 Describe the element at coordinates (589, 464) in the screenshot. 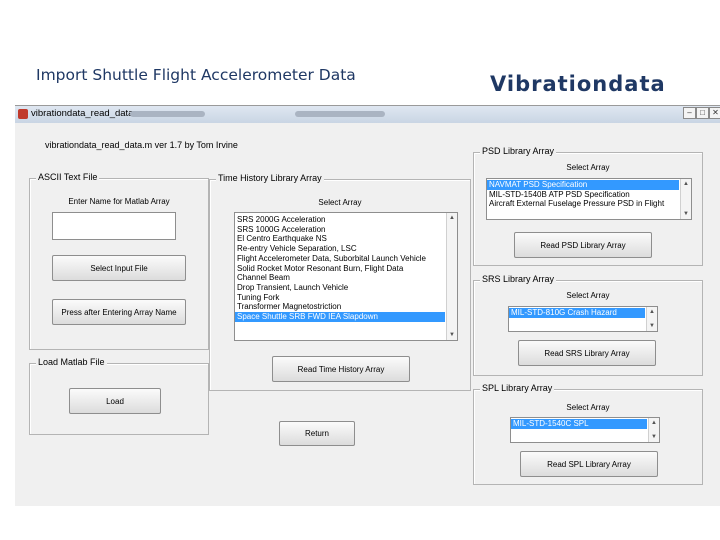

I see `read-spl-button: Read SPL Library Array` at that location.